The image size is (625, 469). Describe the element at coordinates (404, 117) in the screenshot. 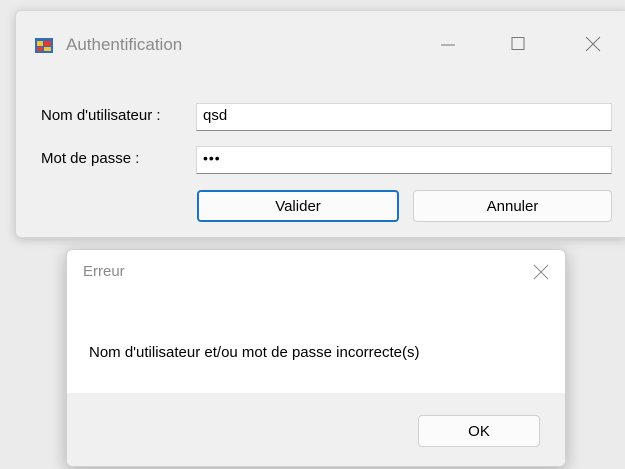

I see `username-field: qsd` at that location.